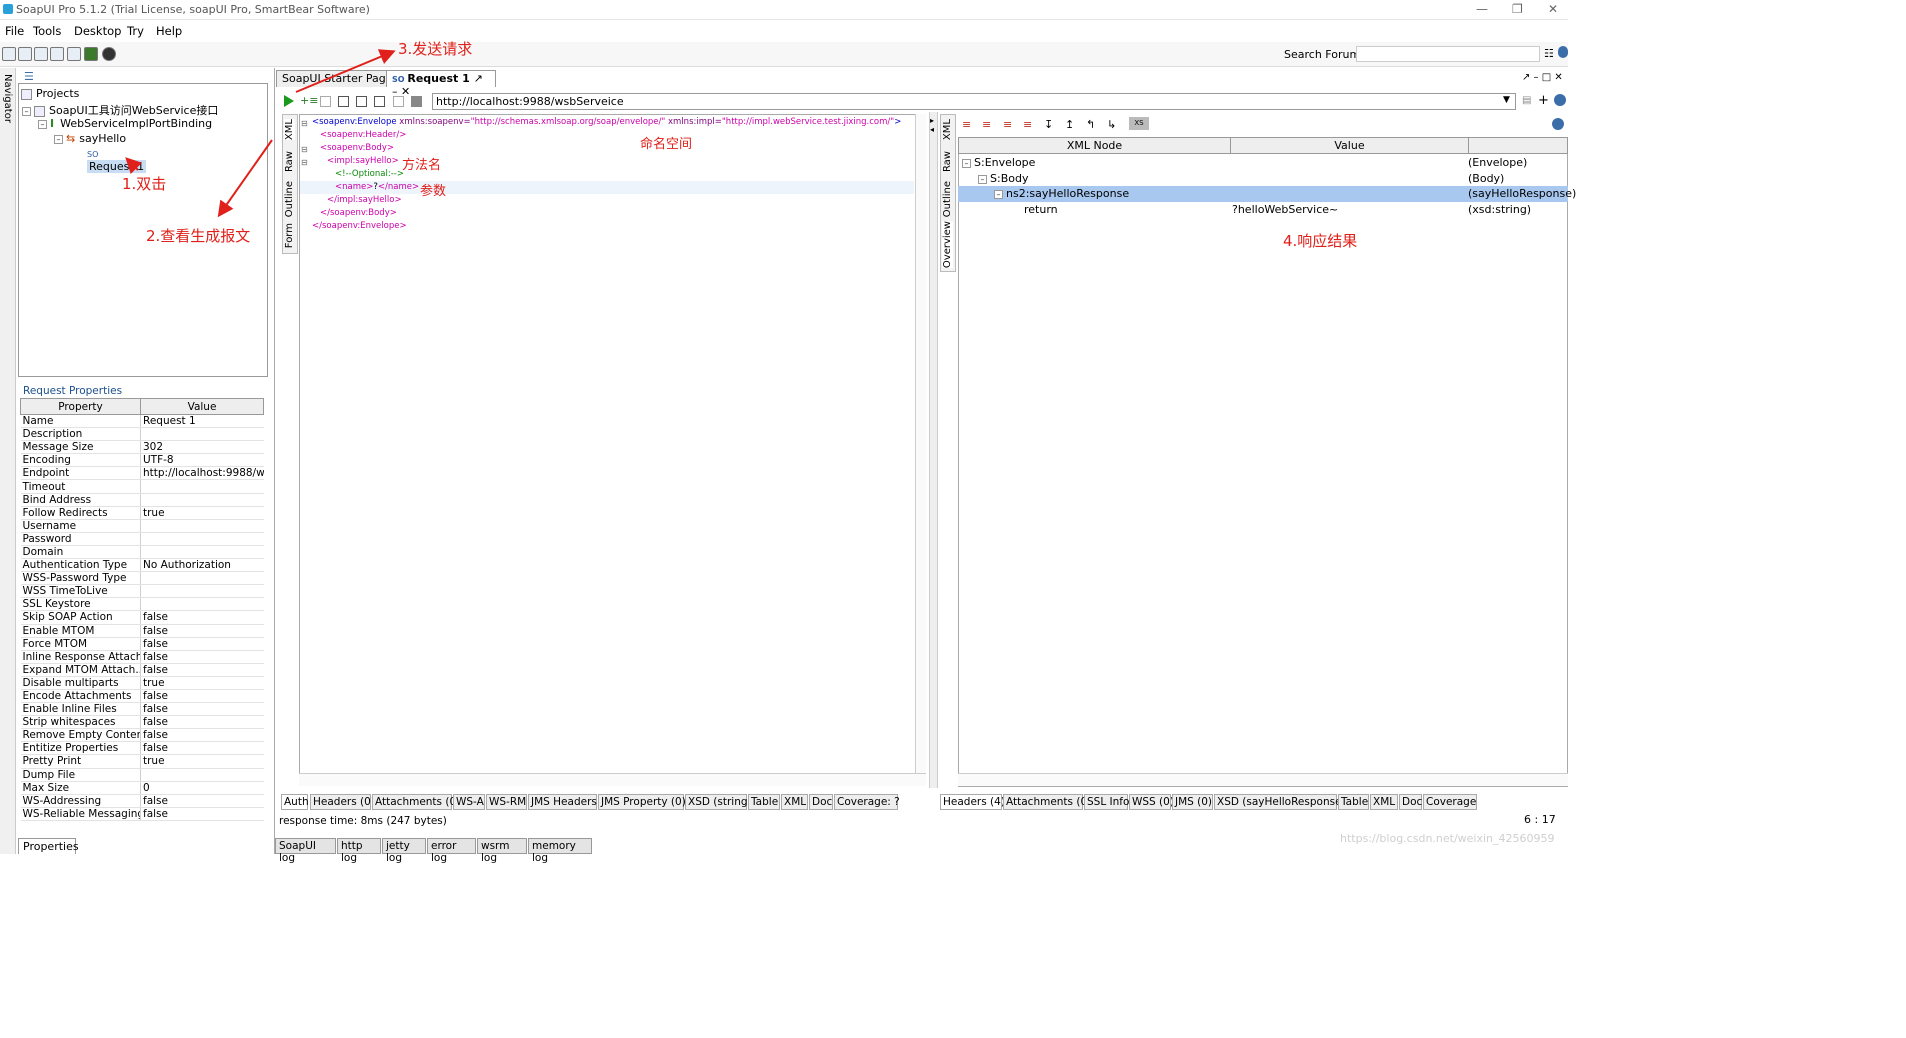 The height and width of the screenshot is (1038, 1906). What do you see at coordinates (198, 236) in the screenshot?
I see `annotation-step2: 2.查看生成报文` at bounding box center [198, 236].